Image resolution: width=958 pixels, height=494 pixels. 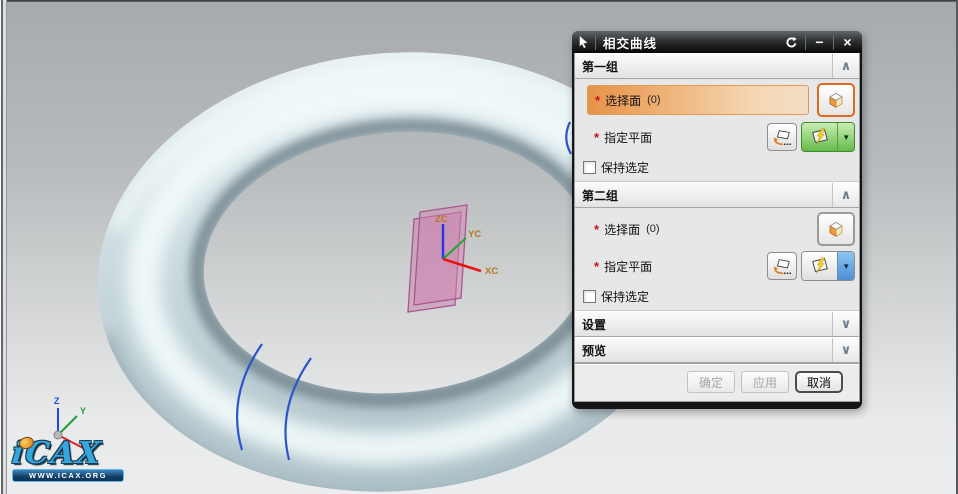 I want to click on group1-collapse-button: ∧, so click(x=845, y=66).